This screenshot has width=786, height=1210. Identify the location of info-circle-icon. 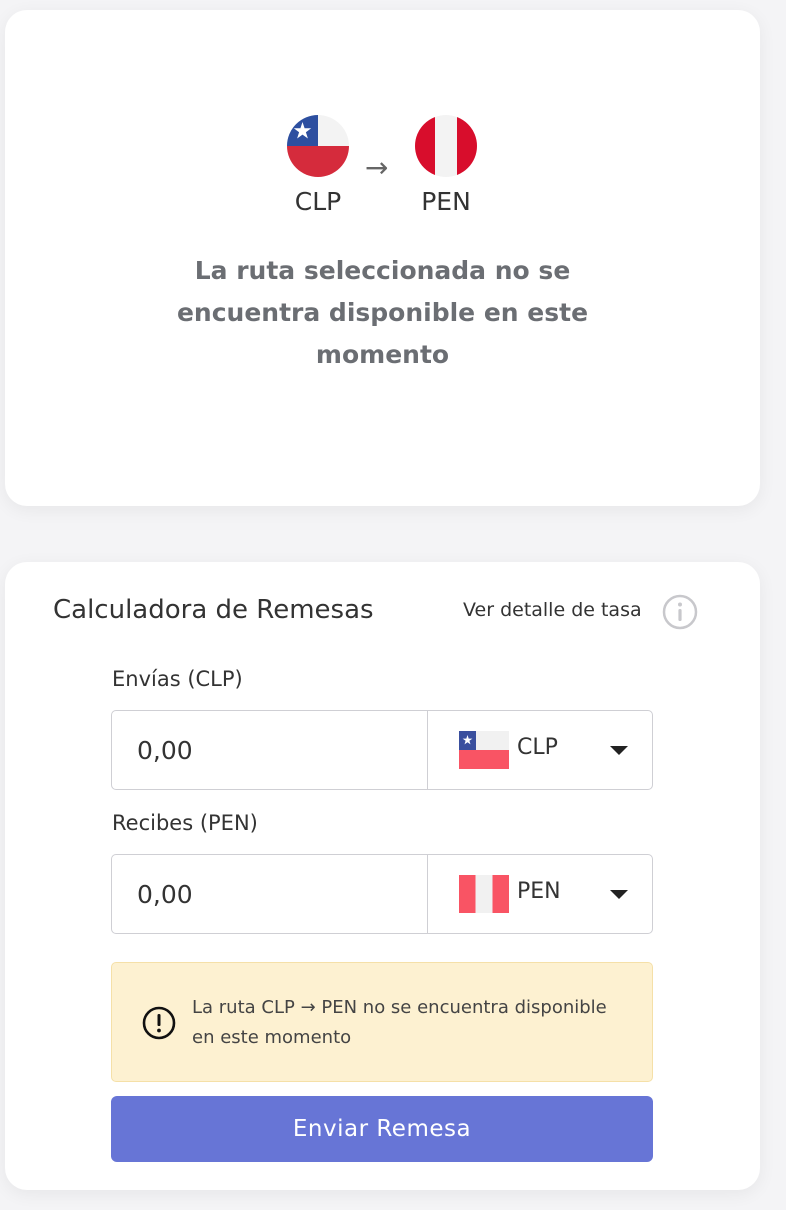
(680, 612).